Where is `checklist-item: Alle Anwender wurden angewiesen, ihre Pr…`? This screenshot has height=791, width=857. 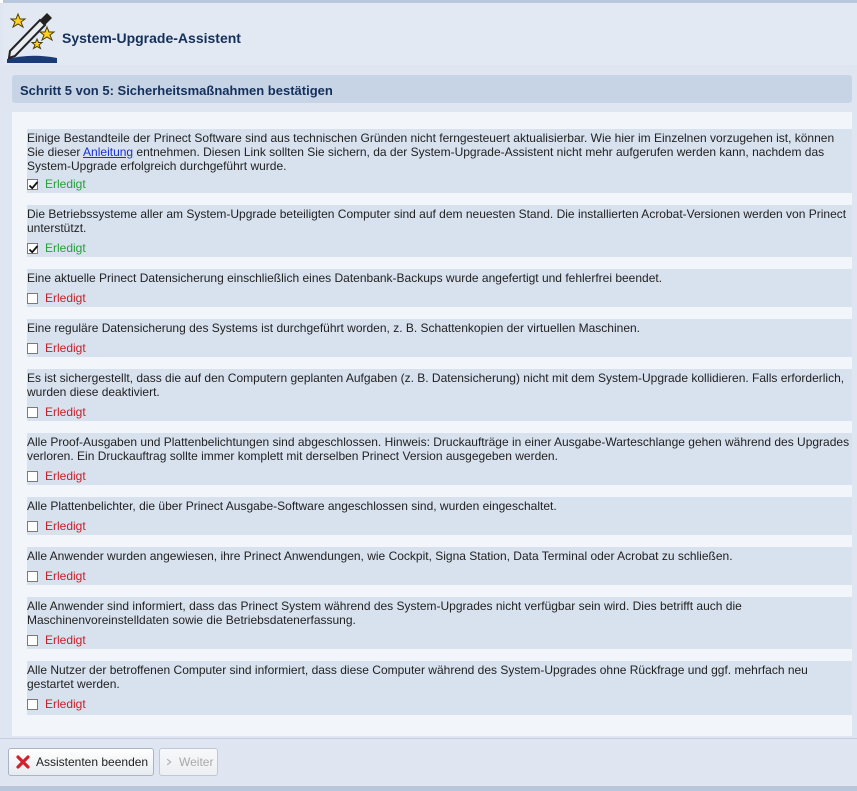 checklist-item: Alle Anwender wurden angewiesen, ihre Pr… is located at coordinates (442, 566).